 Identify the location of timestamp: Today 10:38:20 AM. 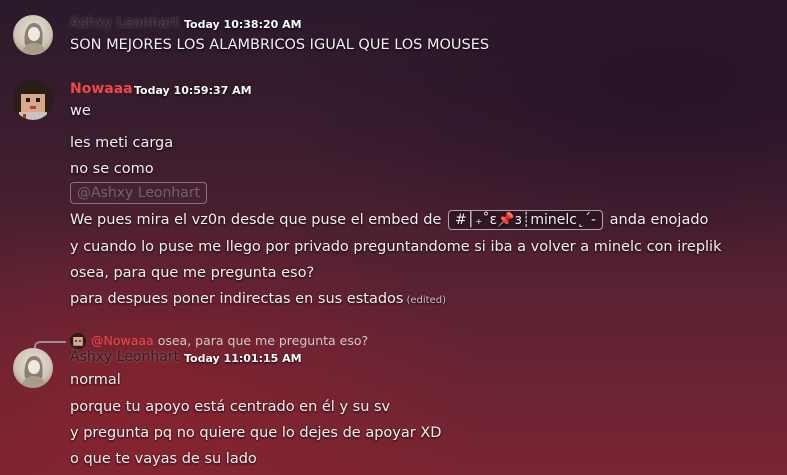
(243, 24).